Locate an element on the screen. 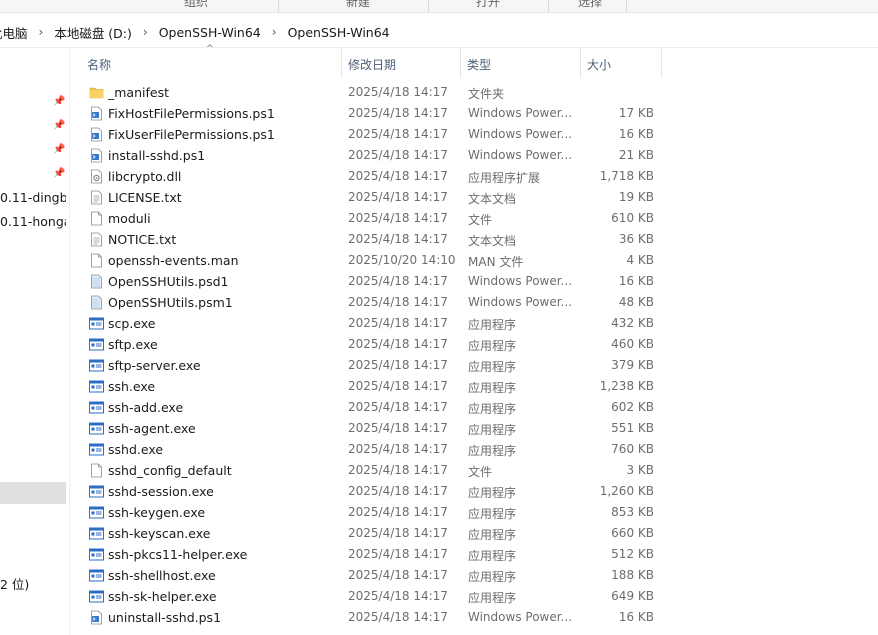 The height and width of the screenshot is (635, 878). file-row: _manifest 2025/4/18 14:17 文件夹 is located at coordinates (474, 92).